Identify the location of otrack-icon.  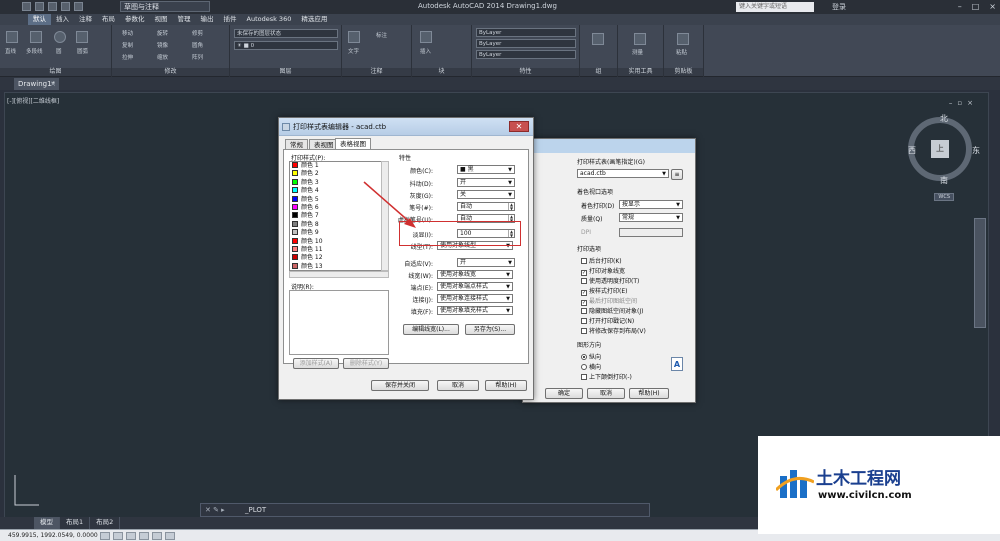
(170, 536).